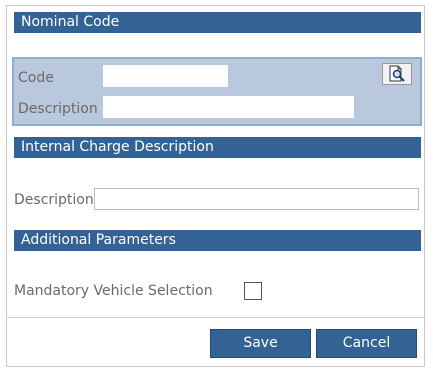  What do you see at coordinates (36, 78) in the screenshot?
I see `code-label: Code` at bounding box center [36, 78].